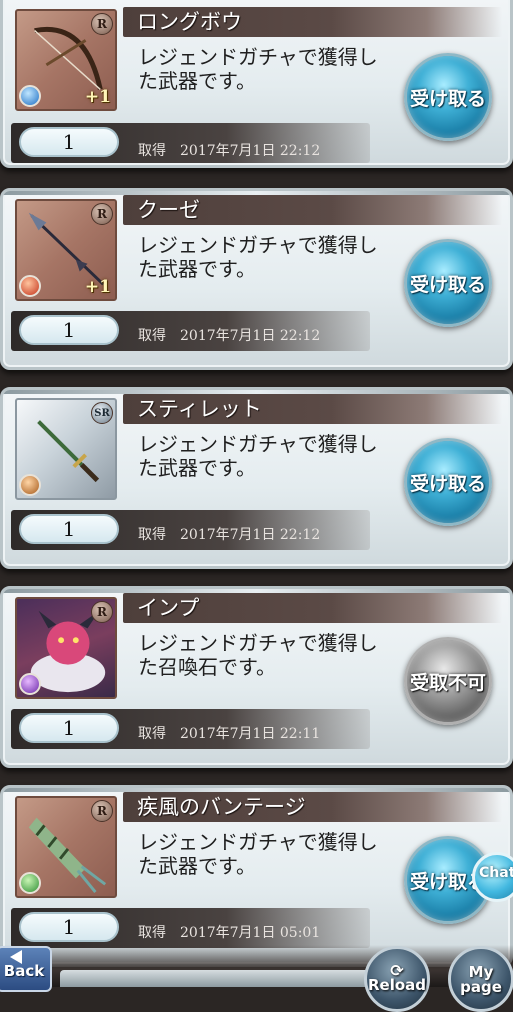 The height and width of the screenshot is (1012, 513). Describe the element at coordinates (168, 210) in the screenshot. I see `item-name: クーゼ` at that location.